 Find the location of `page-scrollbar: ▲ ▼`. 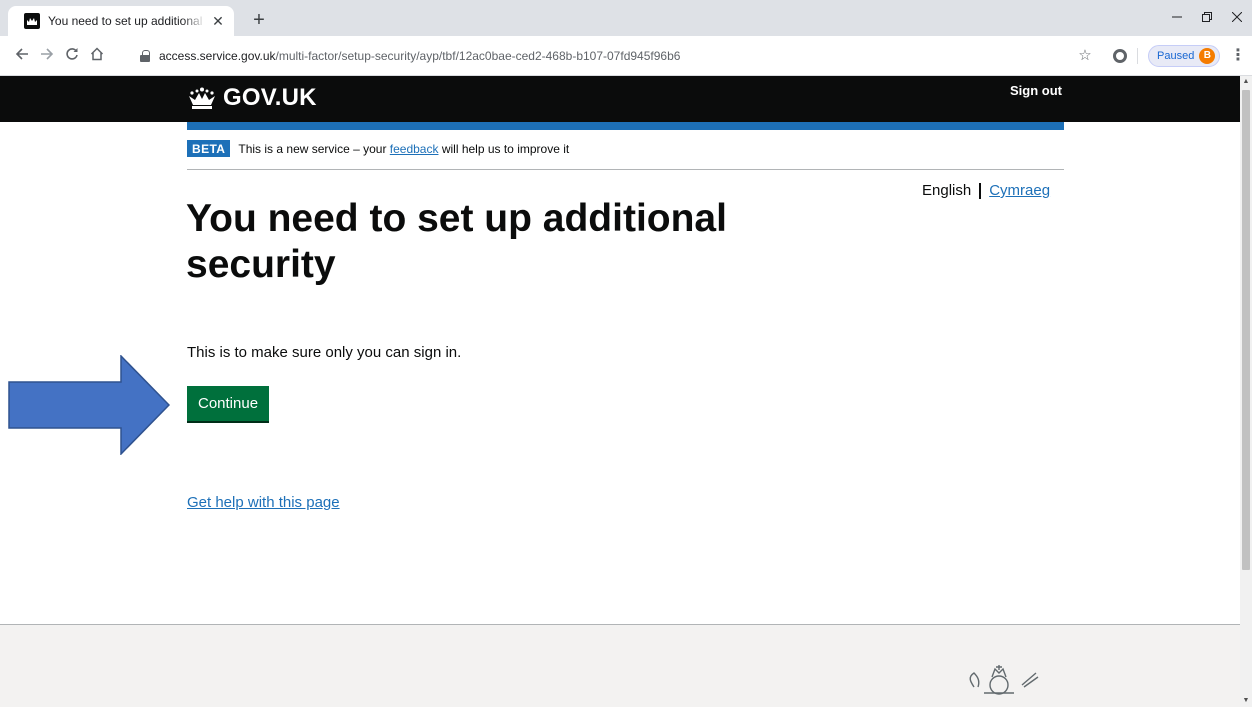

page-scrollbar: ▲ ▼ is located at coordinates (1246, 391).